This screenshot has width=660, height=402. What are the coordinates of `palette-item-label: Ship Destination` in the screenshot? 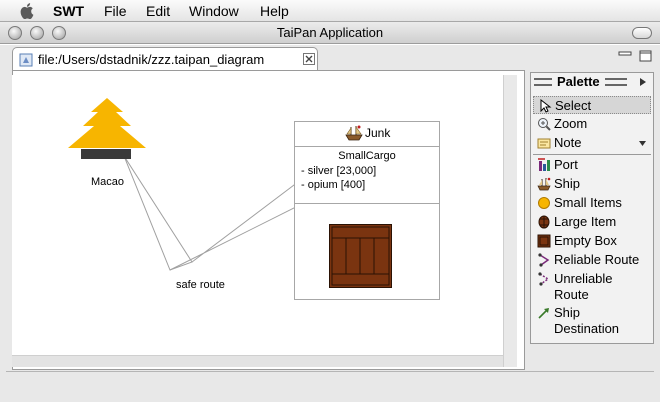 It's located at (587, 320).